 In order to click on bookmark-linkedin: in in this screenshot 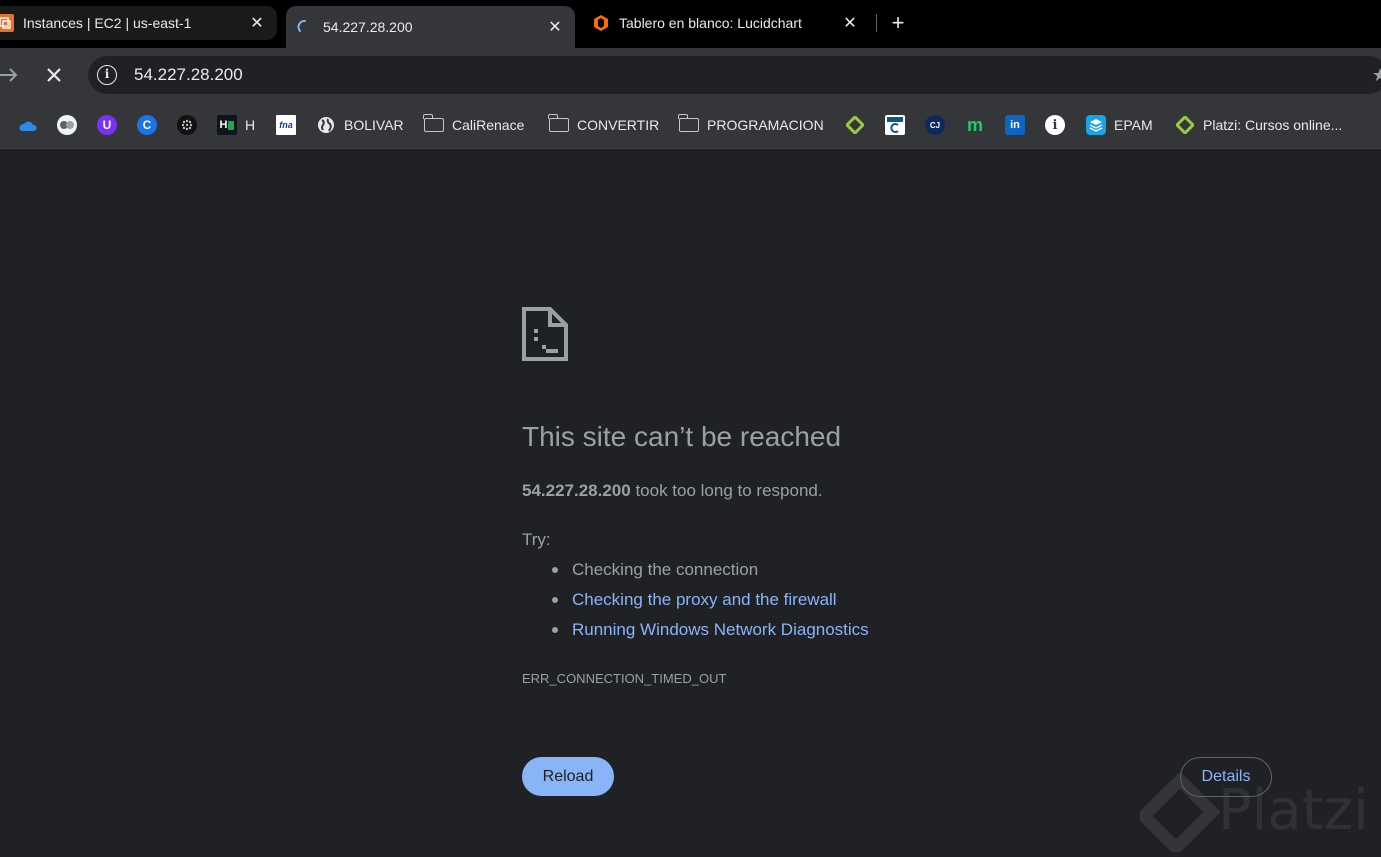, I will do `click(1015, 125)`.